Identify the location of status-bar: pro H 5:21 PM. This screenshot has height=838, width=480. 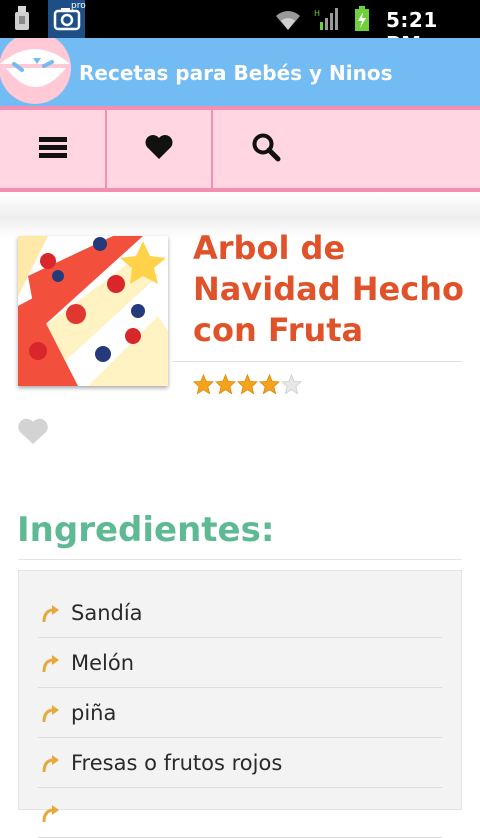
(240, 28).